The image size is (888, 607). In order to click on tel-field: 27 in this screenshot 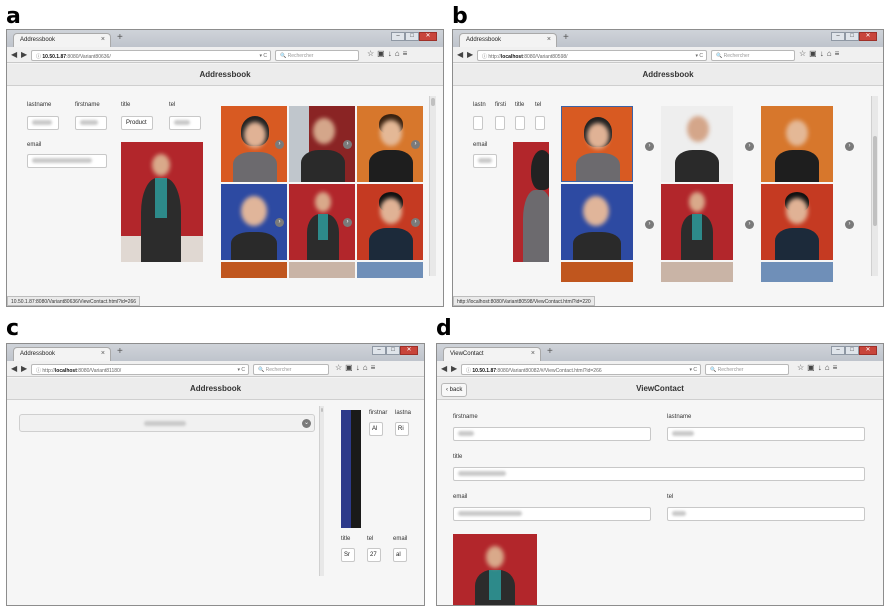, I will do `click(374, 555)`.